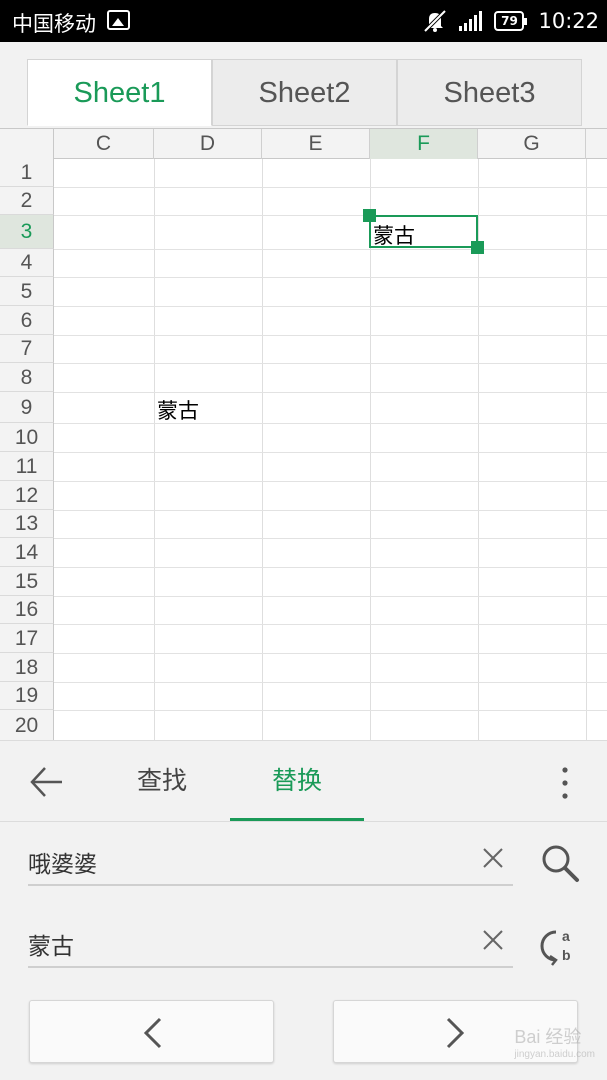  What do you see at coordinates (27, 466) in the screenshot?
I see `row-header-11: 11` at bounding box center [27, 466].